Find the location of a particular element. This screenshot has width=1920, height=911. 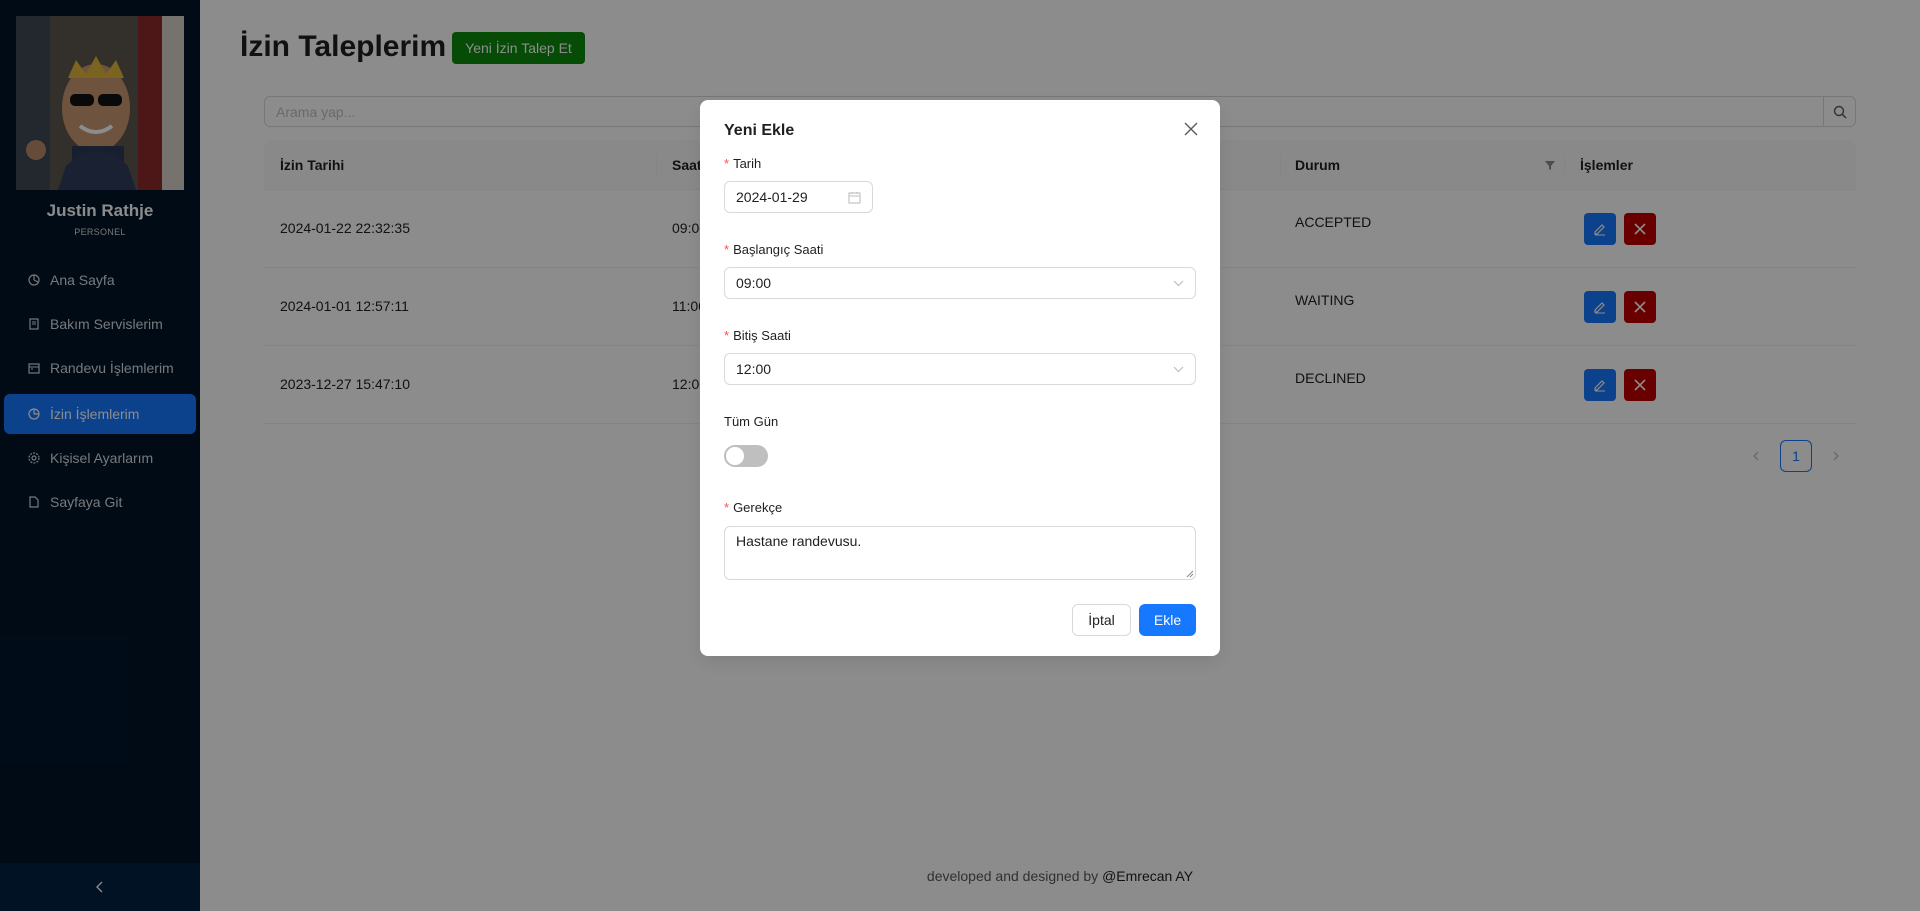

end-time-label-text: Bitiş Saati is located at coordinates (762, 335).